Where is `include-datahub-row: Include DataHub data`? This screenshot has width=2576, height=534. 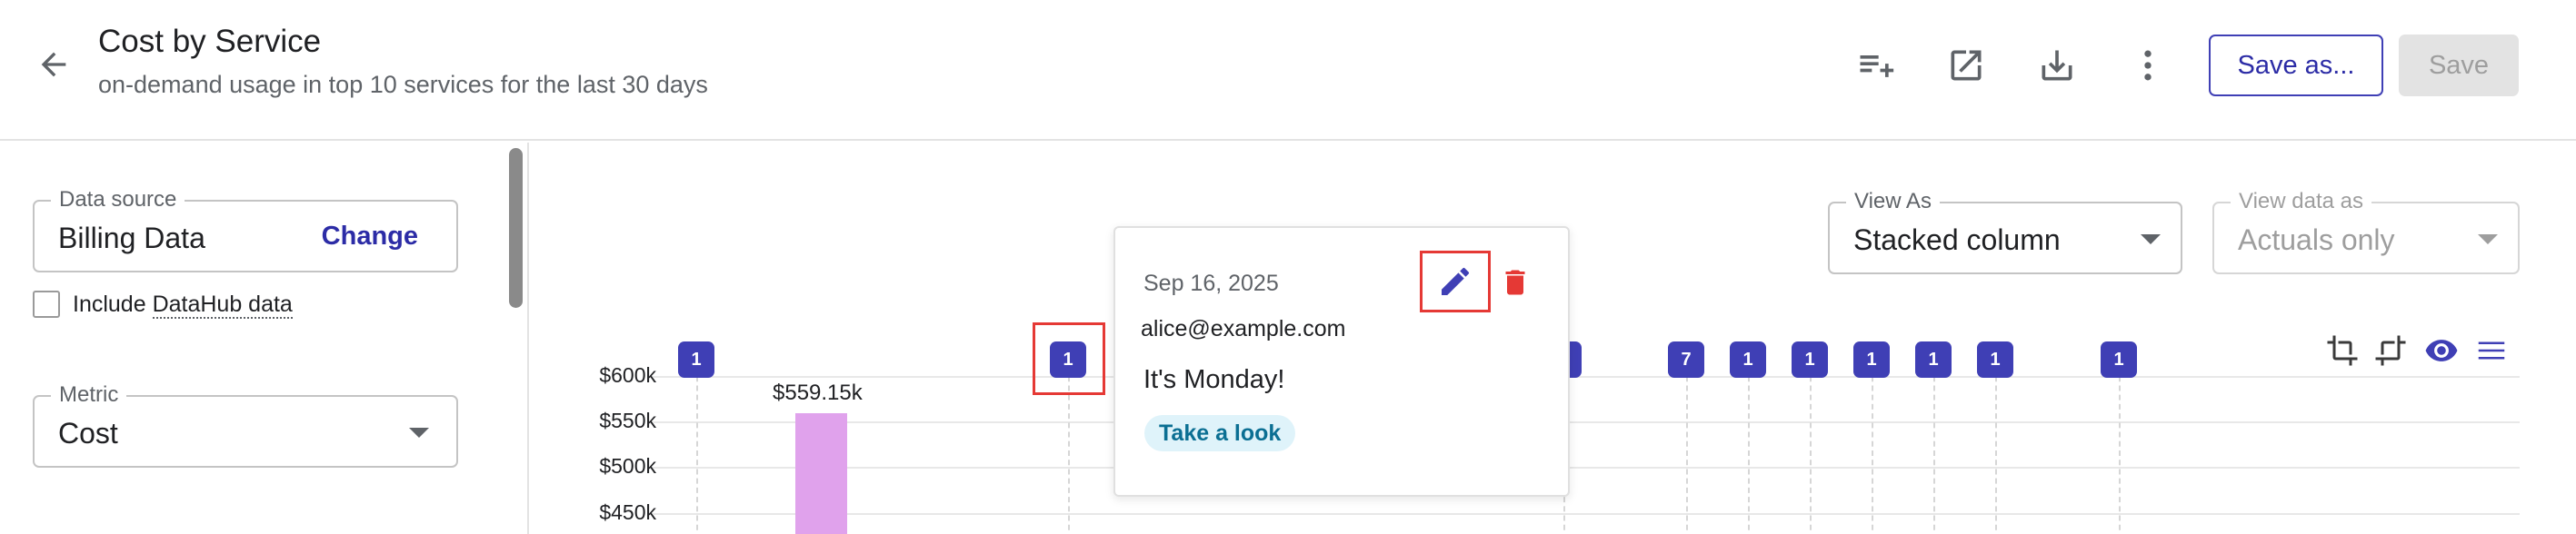
include-datahub-row: Include DataHub data is located at coordinates (163, 305).